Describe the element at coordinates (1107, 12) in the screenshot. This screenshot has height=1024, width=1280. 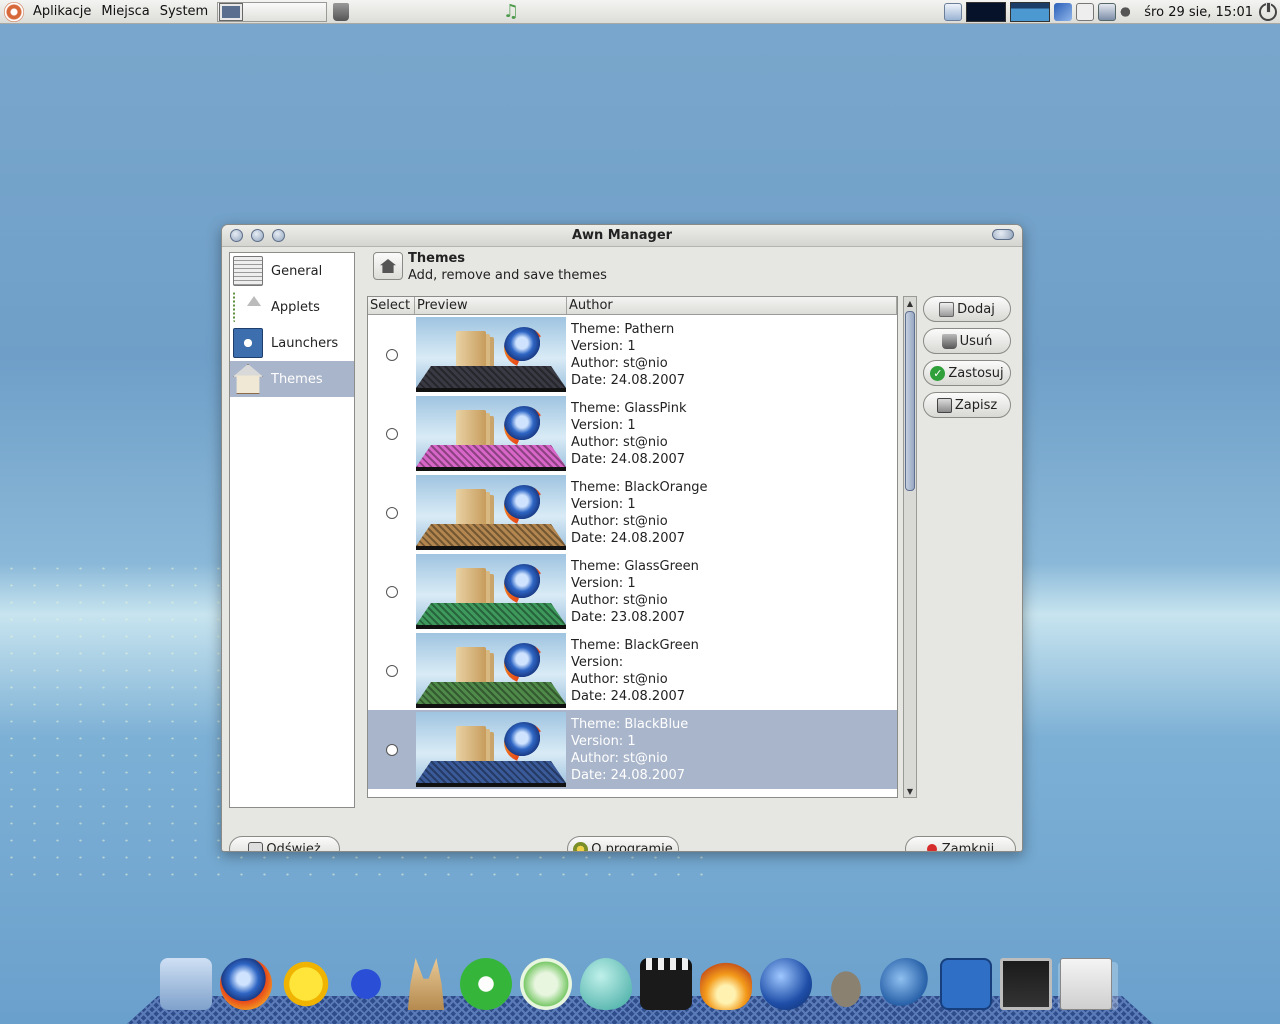
I see `network-icon` at that location.